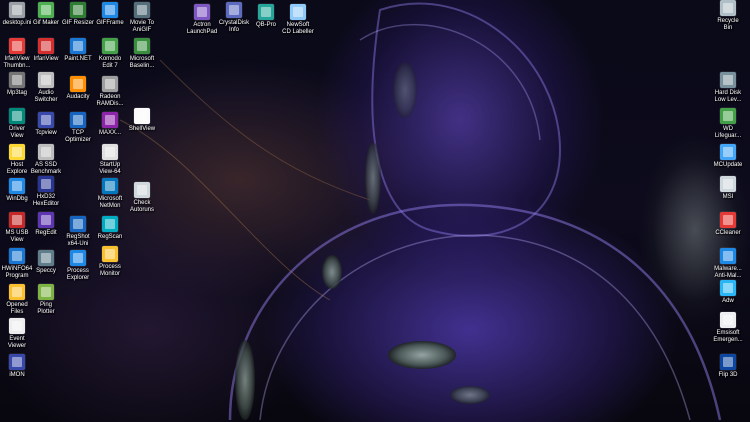 The height and width of the screenshot is (422, 750). Describe the element at coordinates (728, 80) in the screenshot. I see `hard-disk-icon` at that location.